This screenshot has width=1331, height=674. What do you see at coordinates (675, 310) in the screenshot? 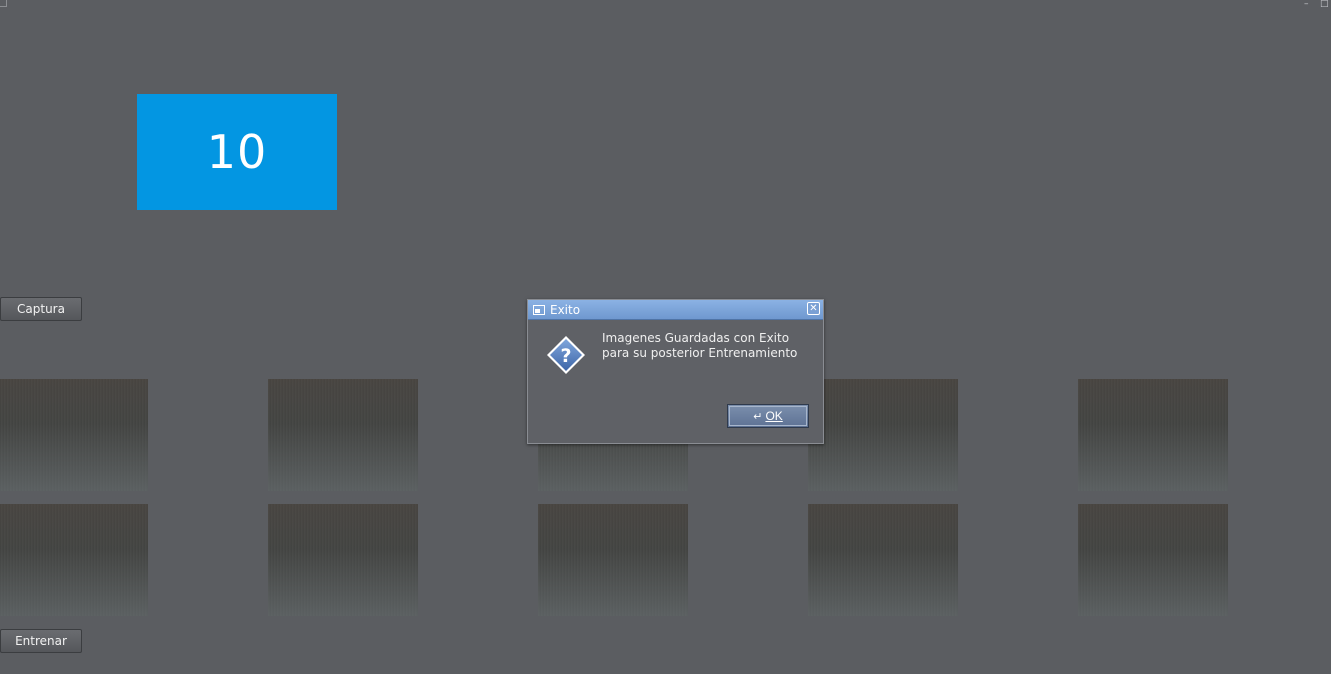
I see `dialog-titlebar: Exito ✕` at bounding box center [675, 310].